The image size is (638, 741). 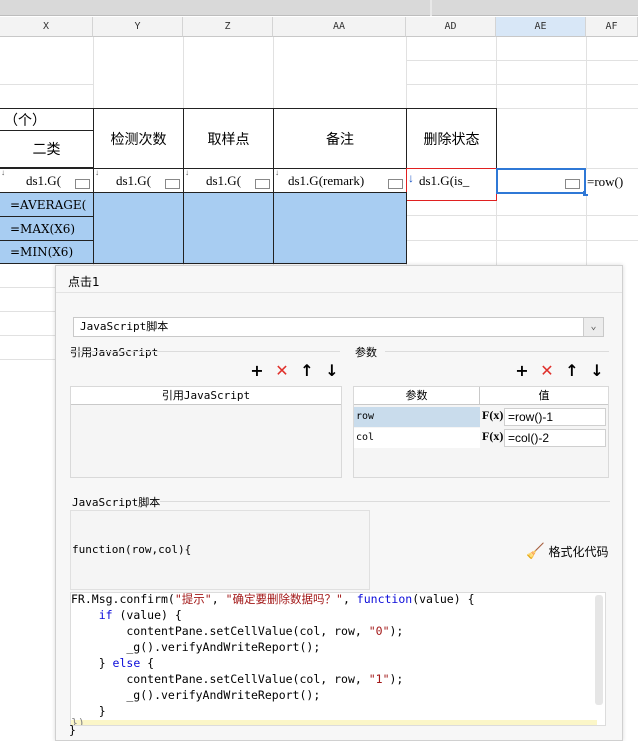 I want to click on toolbar-divider, so click(x=431, y=8).